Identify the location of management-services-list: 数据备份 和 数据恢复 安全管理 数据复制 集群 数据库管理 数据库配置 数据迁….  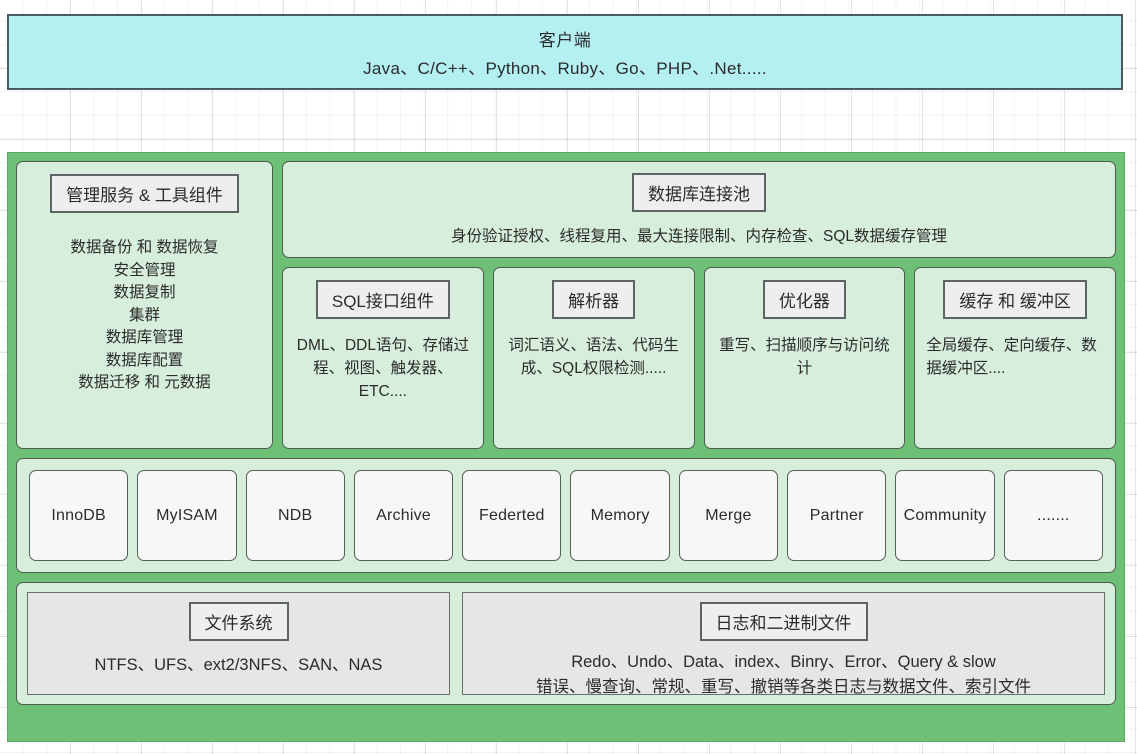
(144, 316).